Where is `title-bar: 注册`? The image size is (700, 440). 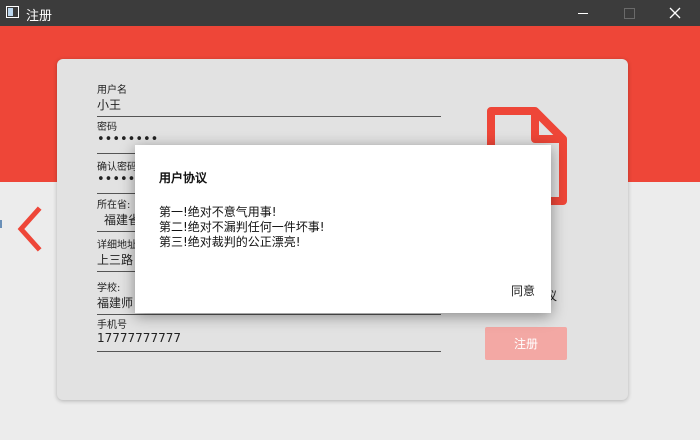 title-bar: 注册 is located at coordinates (350, 13).